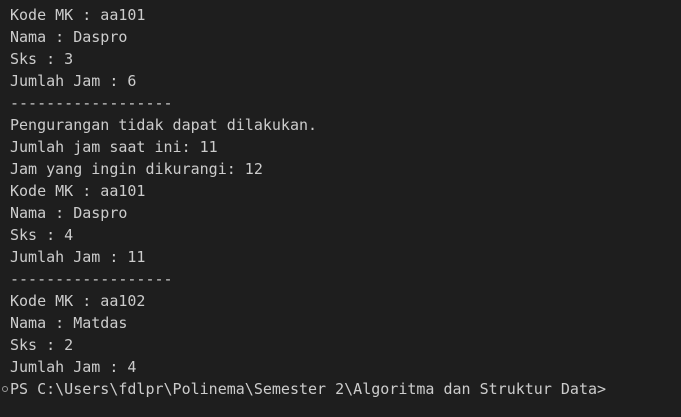 This screenshot has width=681, height=417. What do you see at coordinates (42, 345) in the screenshot?
I see `output-line-sks: Sks : 2` at bounding box center [42, 345].